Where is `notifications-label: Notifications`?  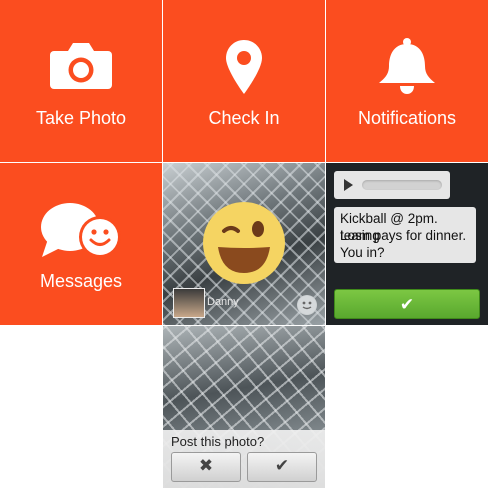
notifications-label: Notifications is located at coordinates (407, 118).